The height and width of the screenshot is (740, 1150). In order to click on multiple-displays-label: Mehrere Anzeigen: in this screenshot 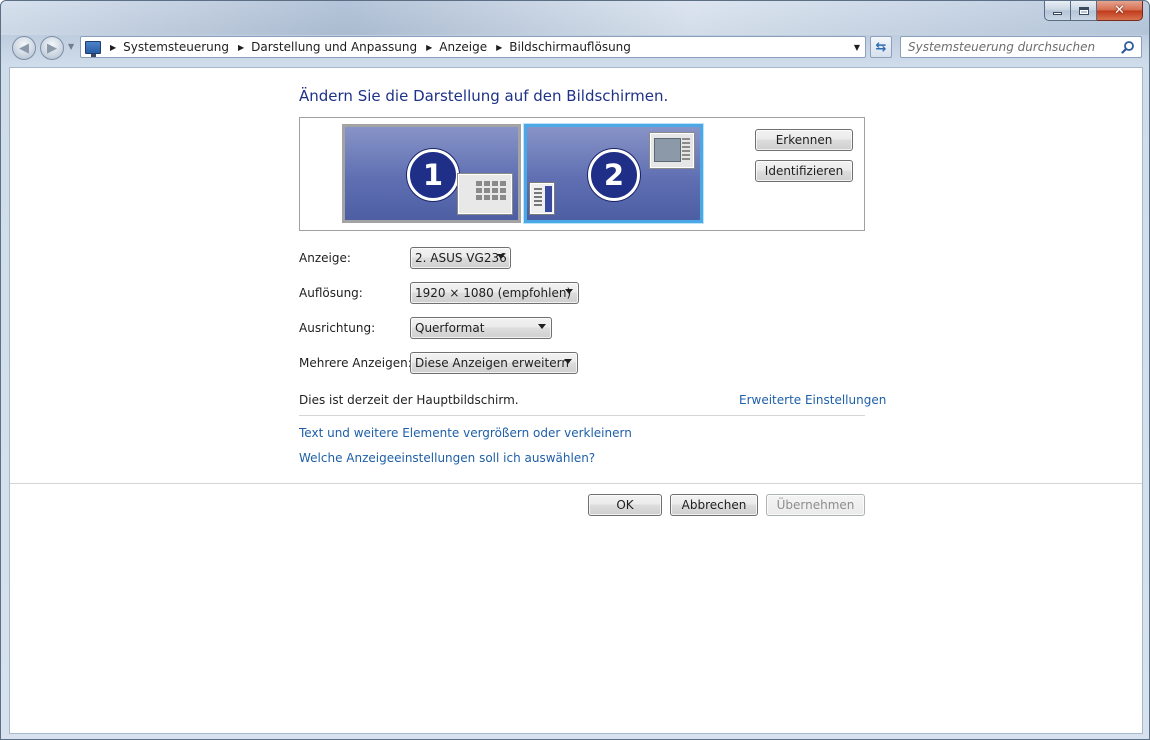, I will do `click(355, 363)`.